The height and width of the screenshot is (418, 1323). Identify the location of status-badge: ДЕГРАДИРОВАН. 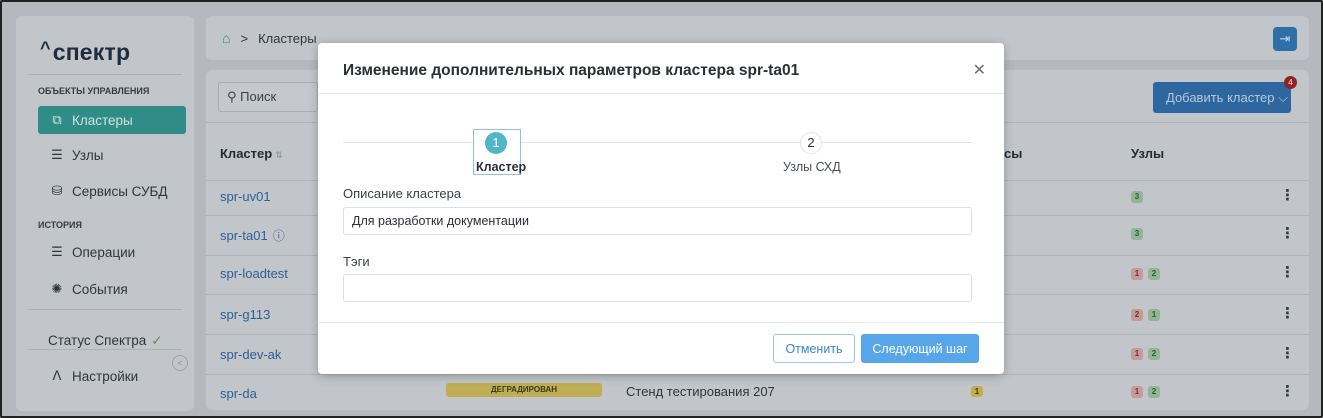
(524, 390).